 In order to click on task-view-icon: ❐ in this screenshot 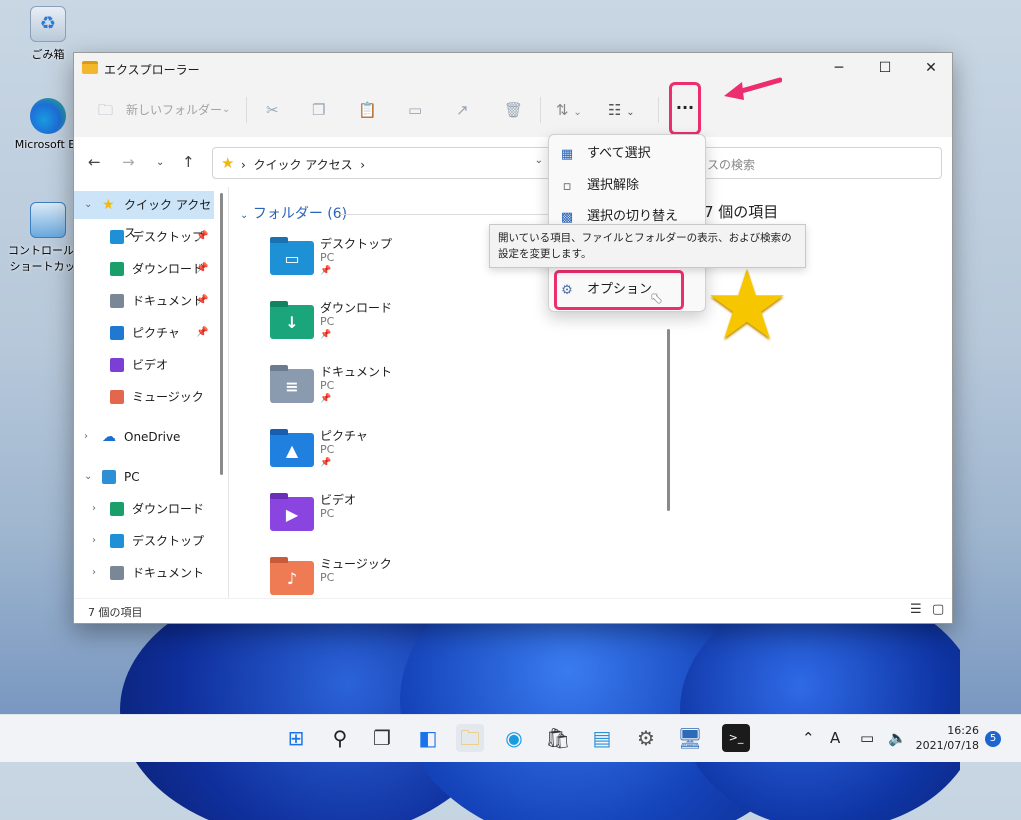, I will do `click(382, 738)`.